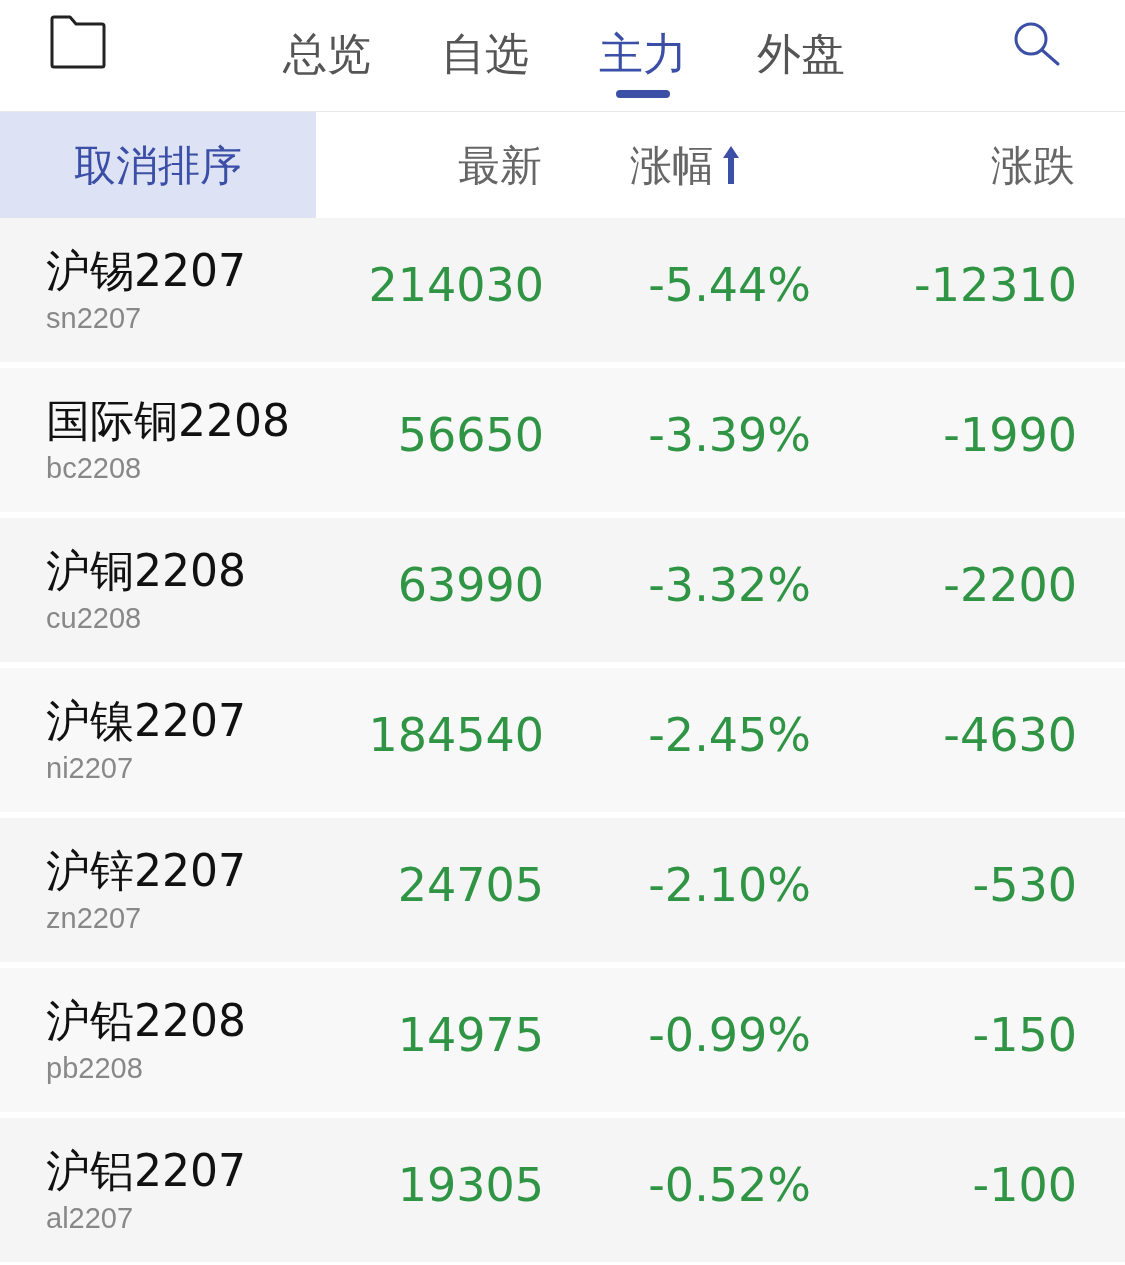  I want to click on contract-name: 沪铜2208, so click(146, 571).